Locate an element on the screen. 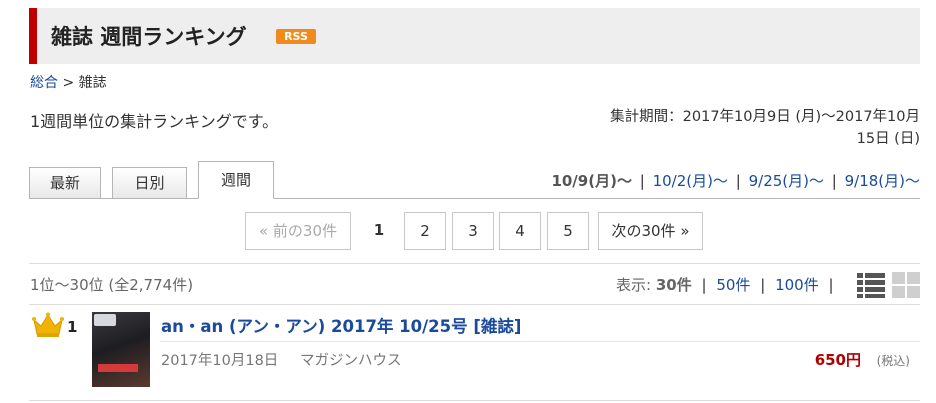 This screenshot has width=936, height=403. ranking-description: 1週間単位の集計ランキングです。 is located at coordinates (154, 121).